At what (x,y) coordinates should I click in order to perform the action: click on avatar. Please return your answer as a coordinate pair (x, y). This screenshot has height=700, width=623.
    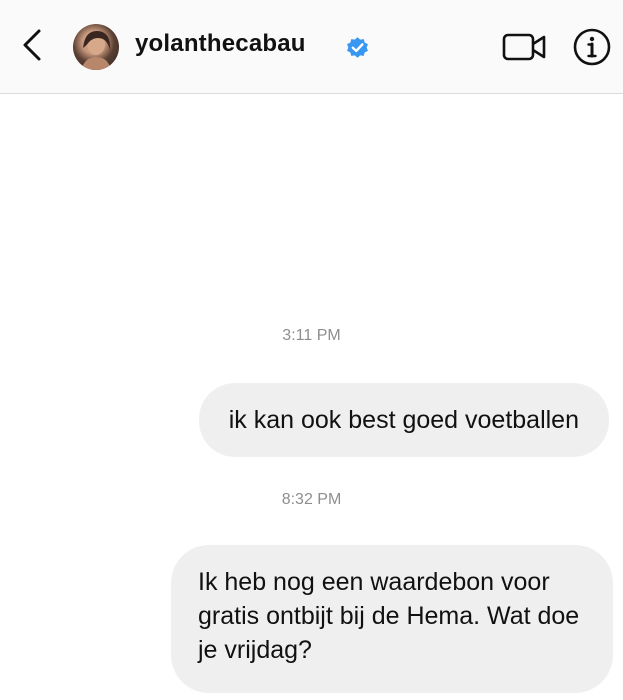
    Looking at the image, I should click on (96, 47).